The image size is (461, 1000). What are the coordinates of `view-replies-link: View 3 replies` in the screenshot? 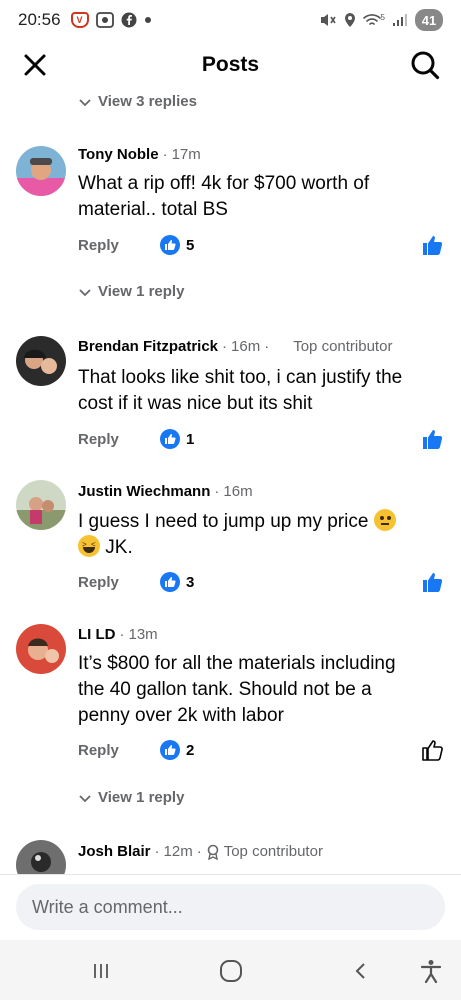 It's located at (137, 101).